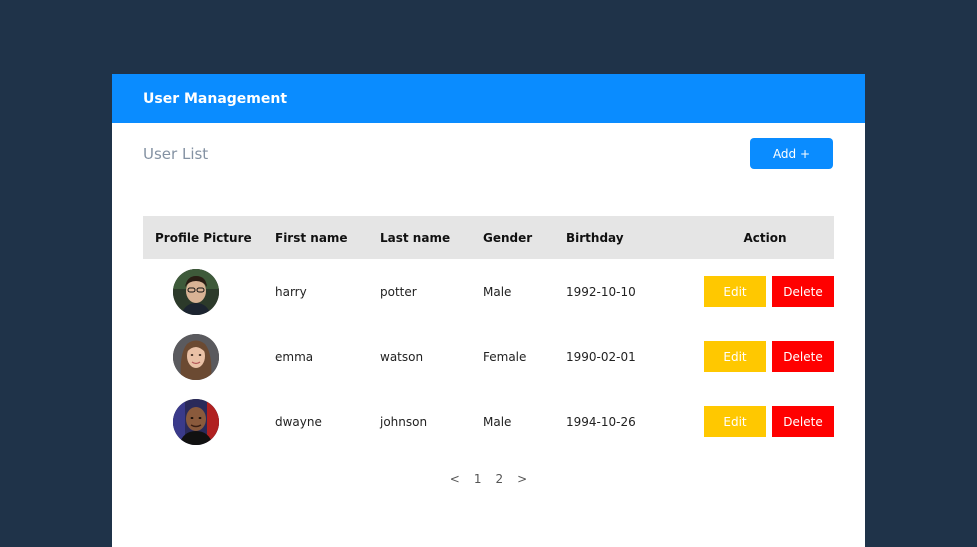 The width and height of the screenshot is (977, 547). Describe the element at coordinates (601, 291) in the screenshot. I see `cell-birthday: 1992-10-10` at that location.